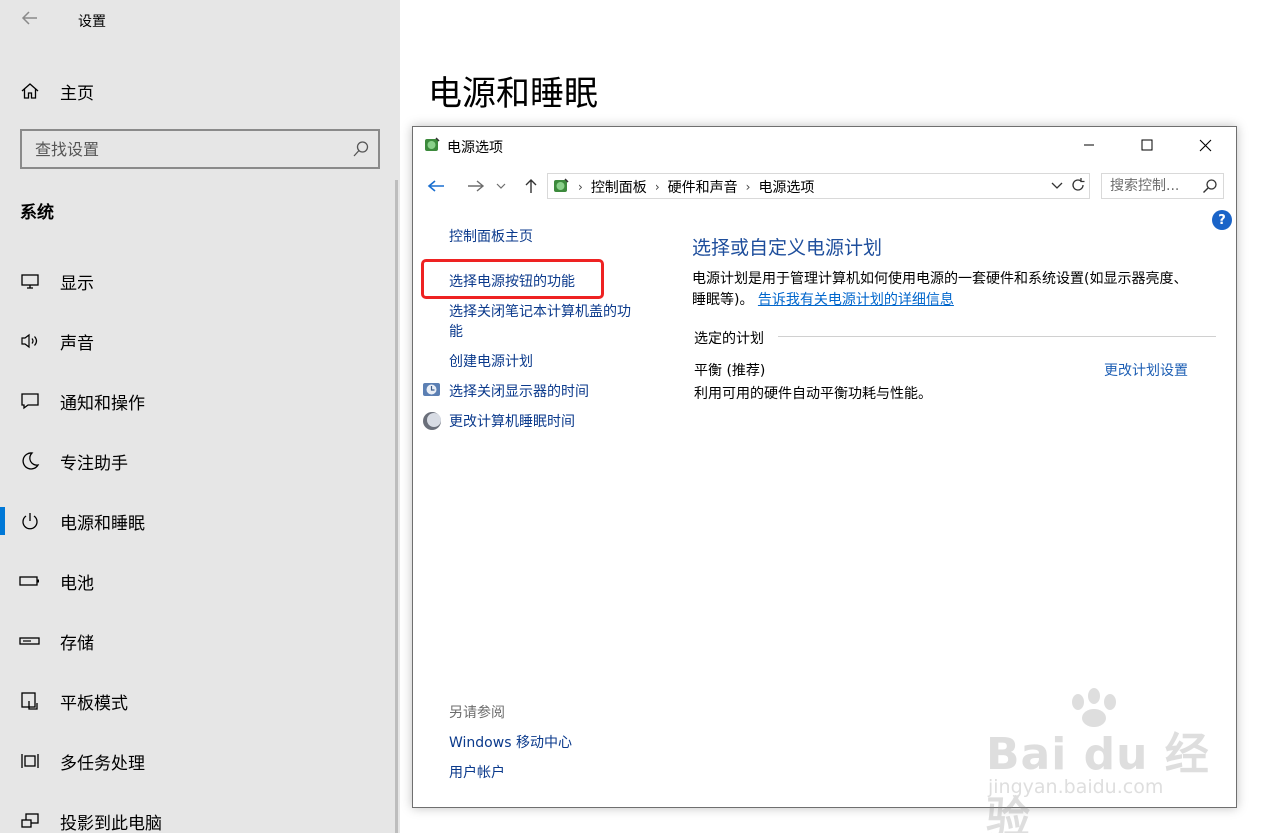 The width and height of the screenshot is (1283, 833). What do you see at coordinates (198, 401) in the screenshot?
I see `nav-item-notifications: 通知和操作` at bounding box center [198, 401].